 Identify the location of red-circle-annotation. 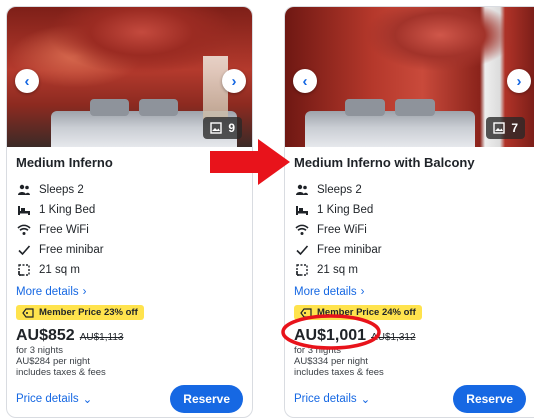
(331, 332).